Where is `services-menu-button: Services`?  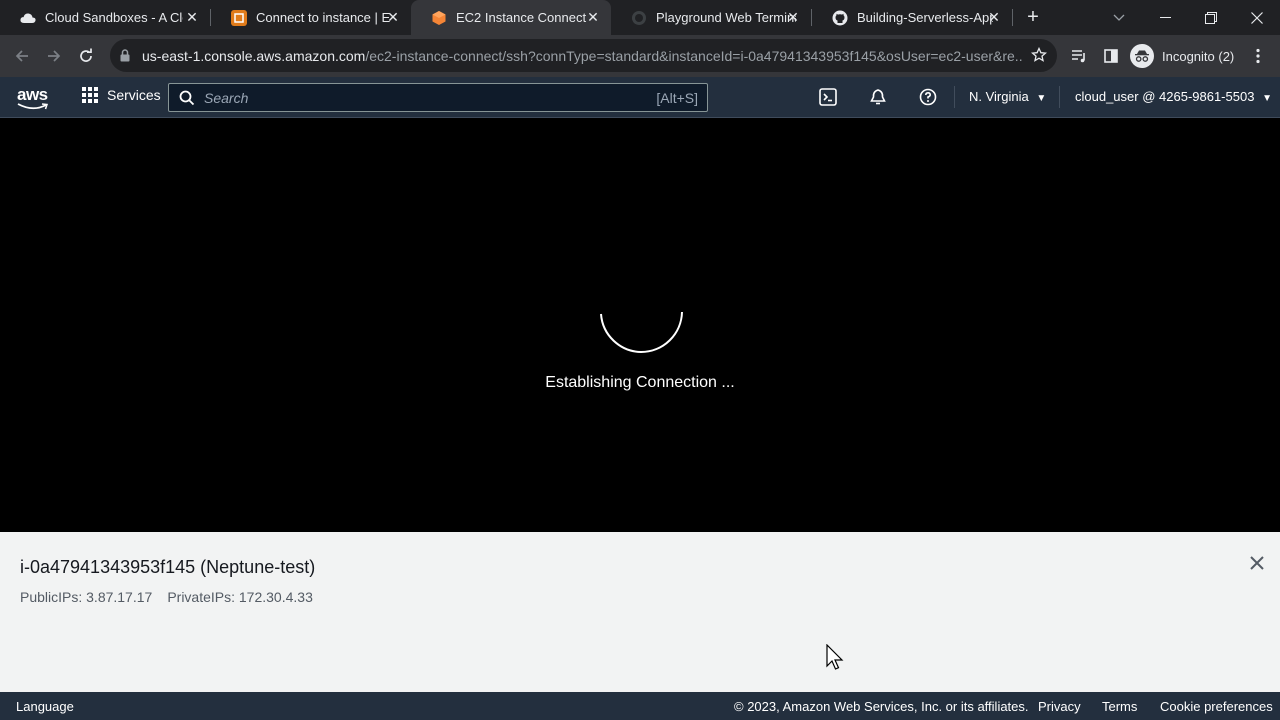
services-menu-button: Services is located at coordinates (121, 95).